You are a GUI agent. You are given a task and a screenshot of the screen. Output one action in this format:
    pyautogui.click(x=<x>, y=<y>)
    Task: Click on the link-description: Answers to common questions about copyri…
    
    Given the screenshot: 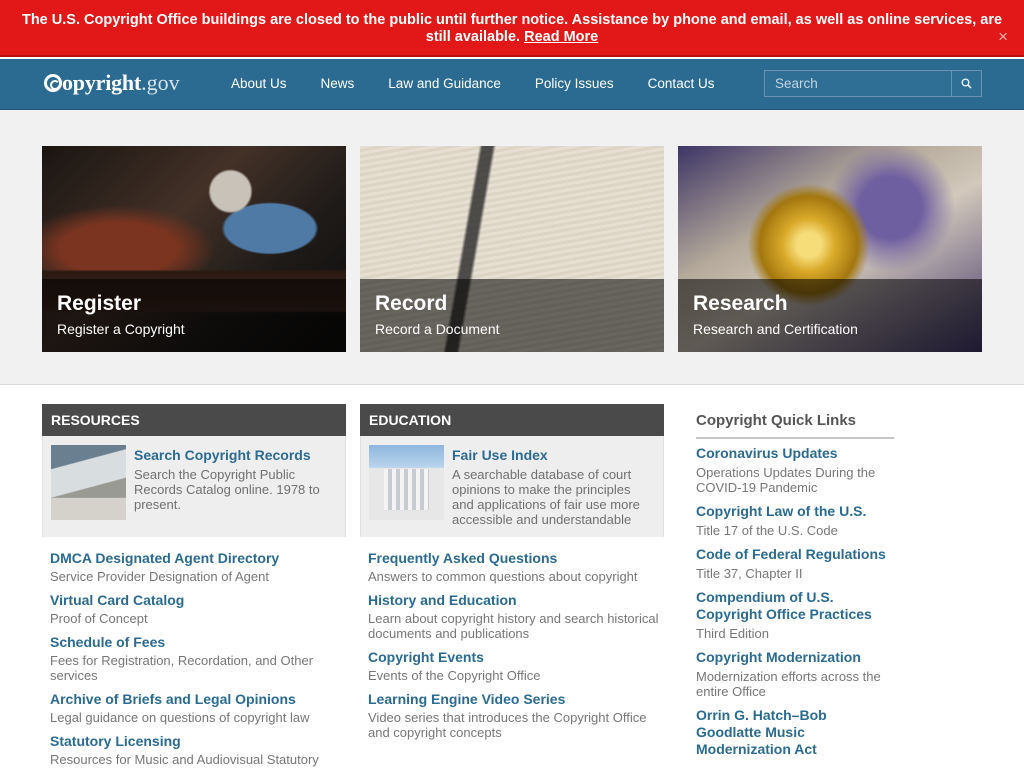 What is the action you would take?
    pyautogui.click(x=503, y=576)
    